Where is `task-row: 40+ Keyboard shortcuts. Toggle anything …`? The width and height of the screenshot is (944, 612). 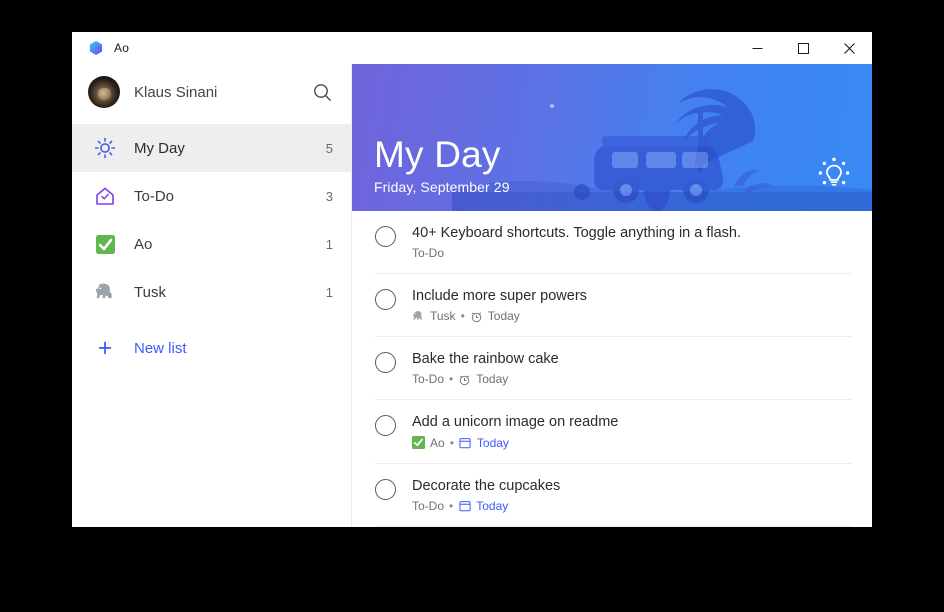
task-row: 40+ Keyboard shortcuts. Toggle anything … is located at coordinates (613, 243).